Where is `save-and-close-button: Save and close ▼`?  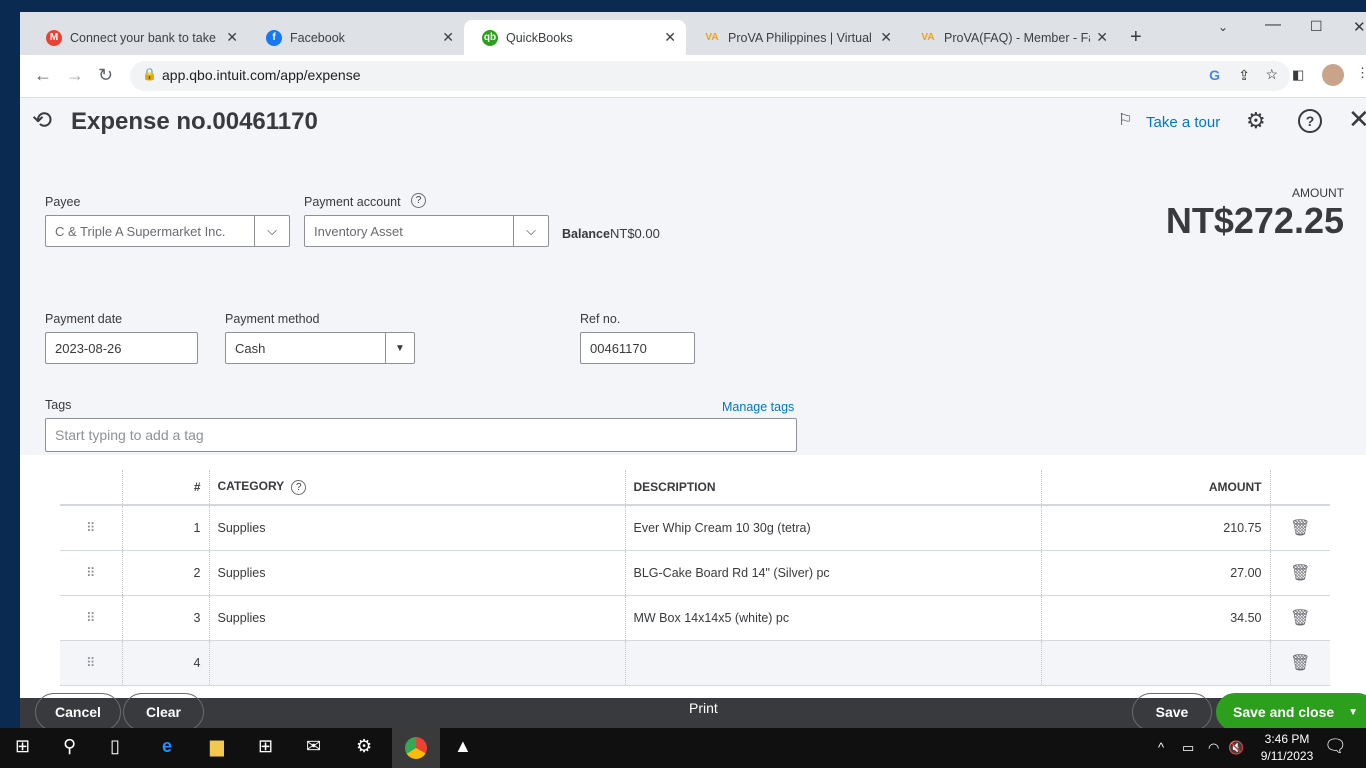
save-and-close-button: Save and close ▼ is located at coordinates (1291, 710).